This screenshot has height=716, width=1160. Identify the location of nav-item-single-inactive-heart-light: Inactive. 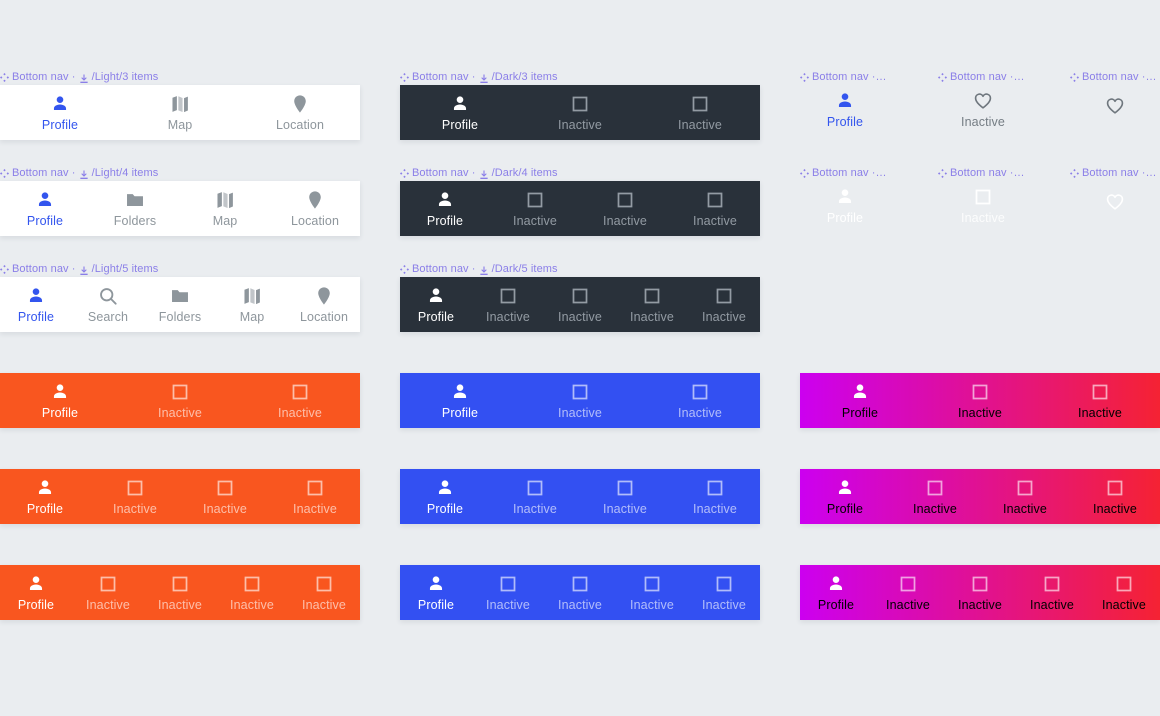
(983, 110).